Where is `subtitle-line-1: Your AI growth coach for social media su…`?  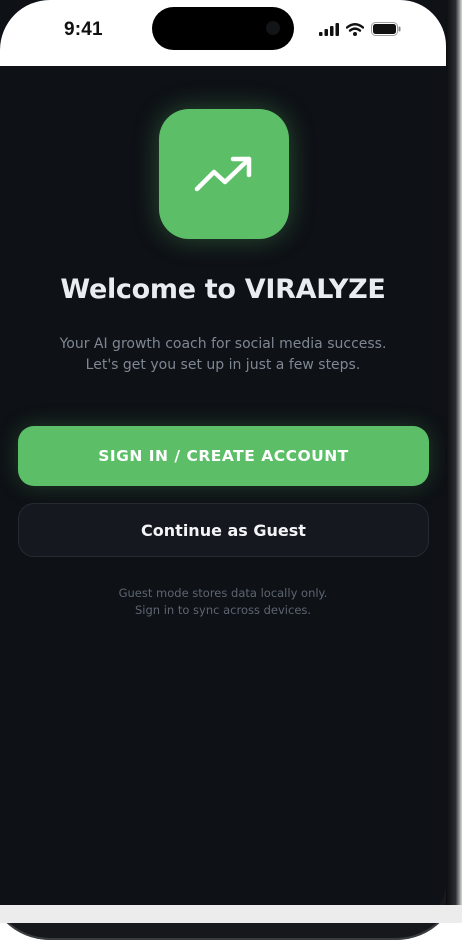
subtitle-line-1: Your AI growth coach for social media su… is located at coordinates (223, 344).